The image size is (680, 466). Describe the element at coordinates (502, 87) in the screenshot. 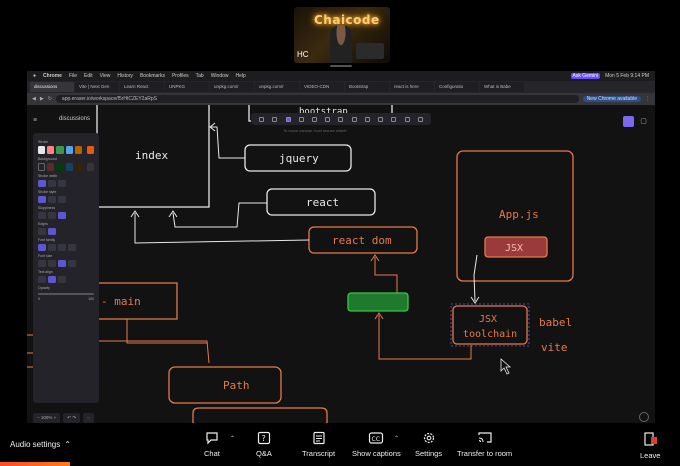

I see `browser-tab: What is Babe` at that location.